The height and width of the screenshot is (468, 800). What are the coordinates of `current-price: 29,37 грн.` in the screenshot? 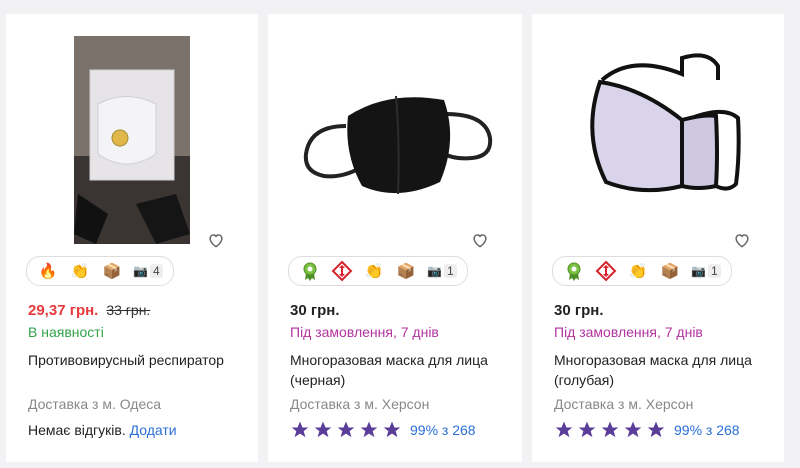 It's located at (63, 310).